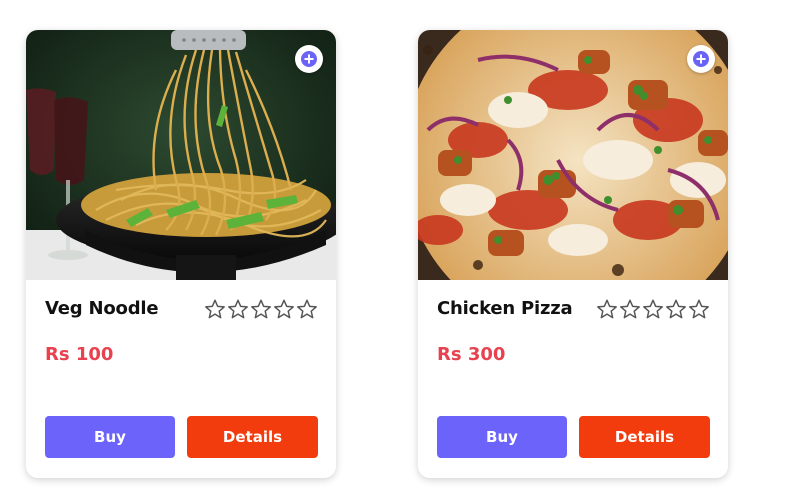  I want to click on product-name: Chicken Pizza, so click(505, 308).